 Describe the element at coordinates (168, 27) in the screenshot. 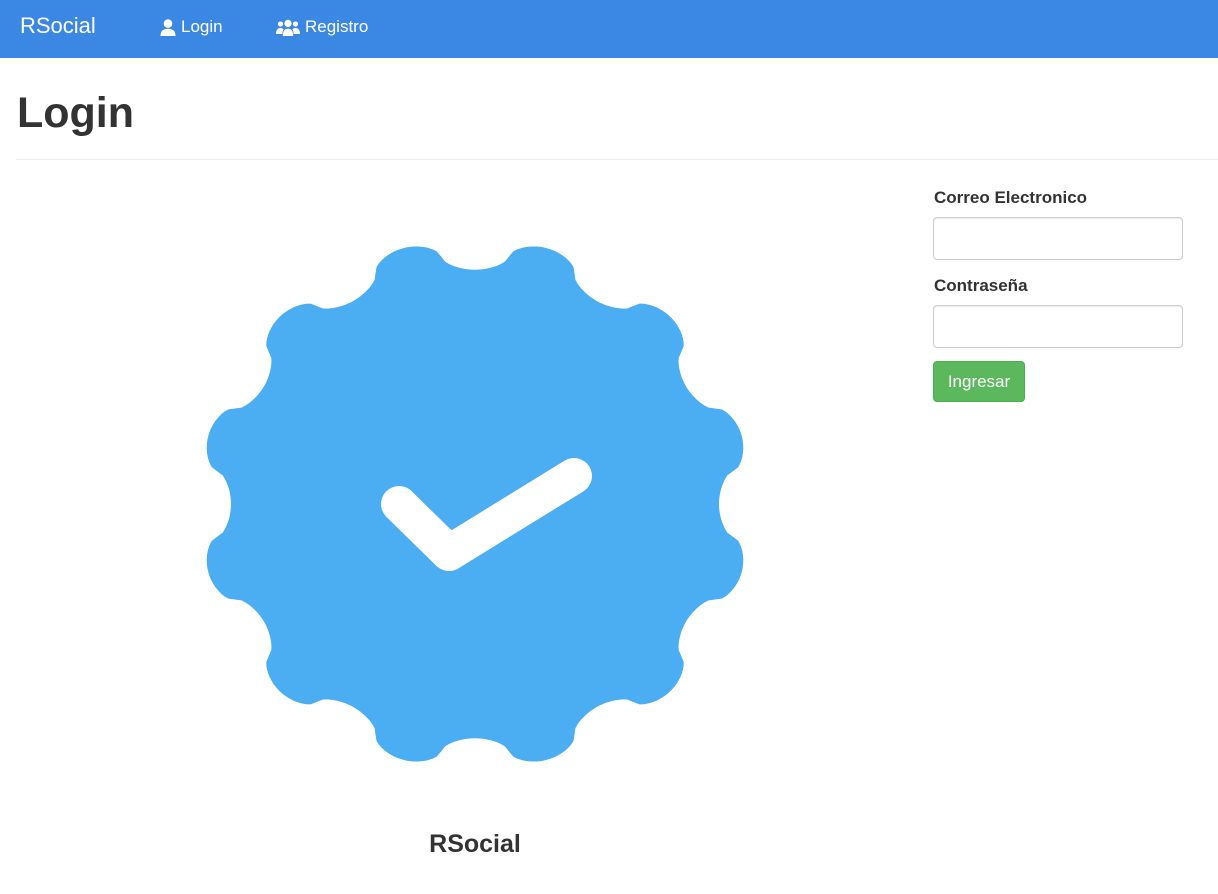

I see `user-icon` at that location.